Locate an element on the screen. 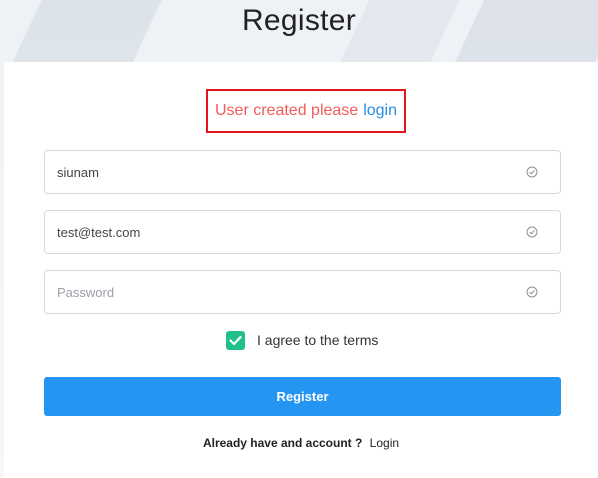  notice-login-link: login is located at coordinates (380, 111).